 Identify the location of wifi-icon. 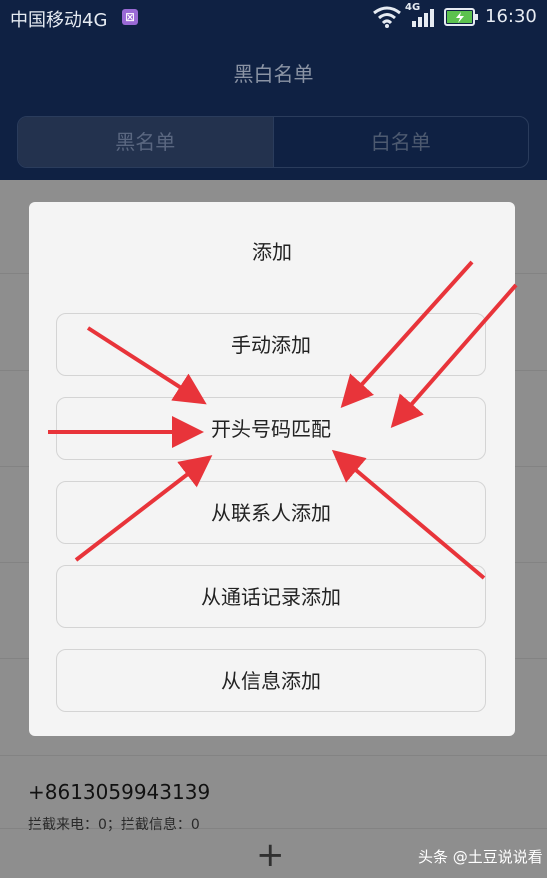
(387, 17).